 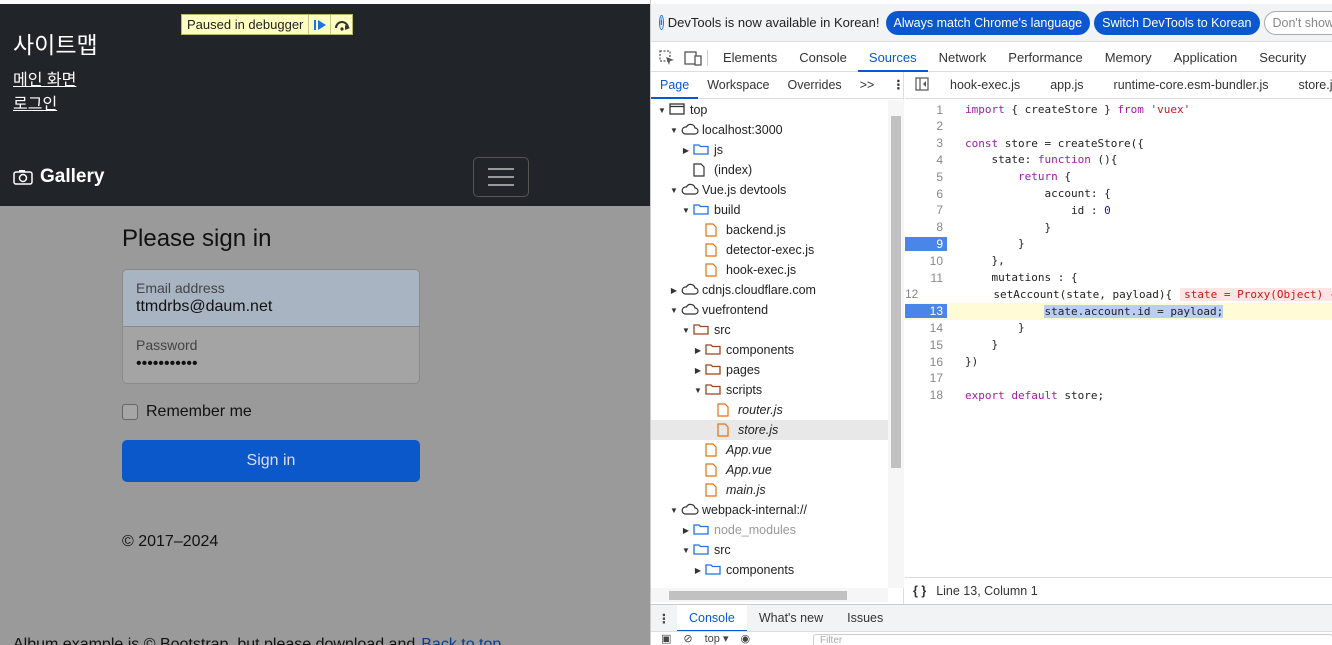 What do you see at coordinates (1118, 210) in the screenshot?
I see `code-line: 7 id : 0` at bounding box center [1118, 210].